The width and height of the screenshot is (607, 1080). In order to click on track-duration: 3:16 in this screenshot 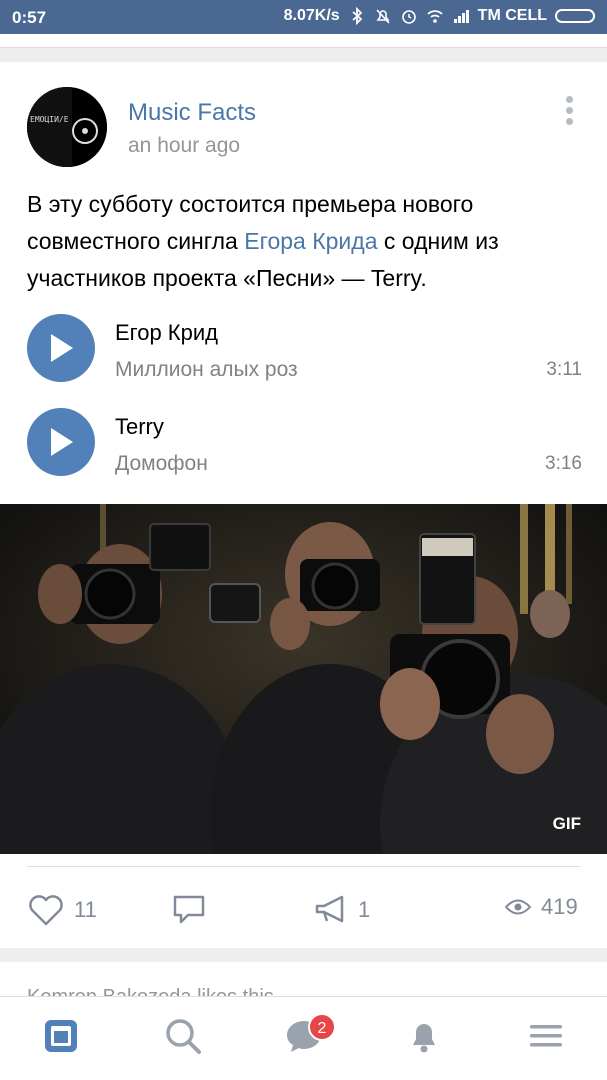, I will do `click(563, 463)`.